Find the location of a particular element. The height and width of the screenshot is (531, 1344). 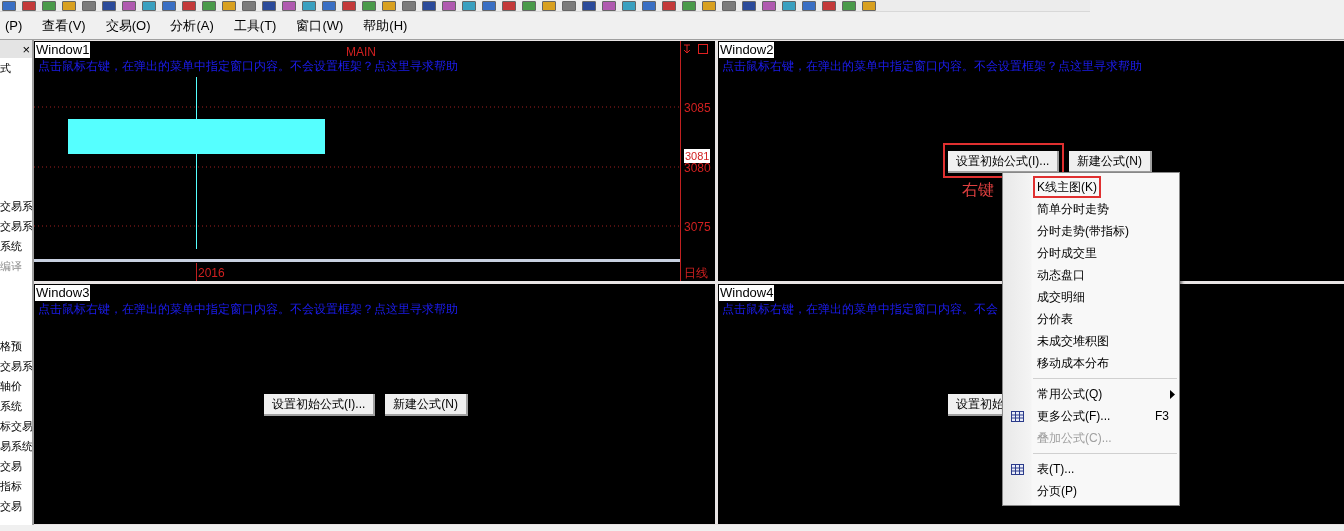

menu-item: 分价表 is located at coordinates (1091, 319).